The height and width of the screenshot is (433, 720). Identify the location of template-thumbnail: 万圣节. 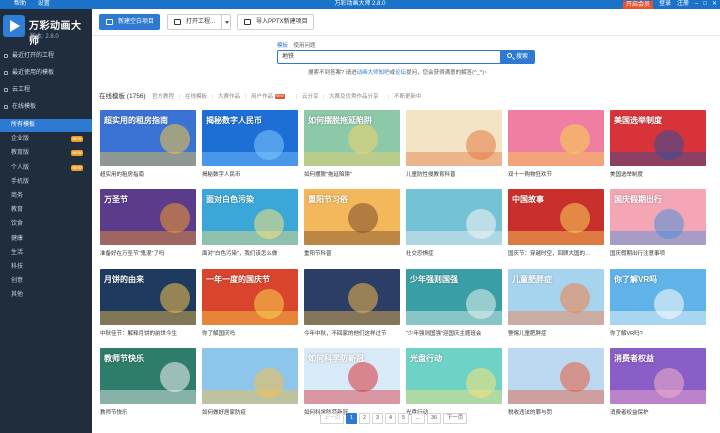
(148, 217).